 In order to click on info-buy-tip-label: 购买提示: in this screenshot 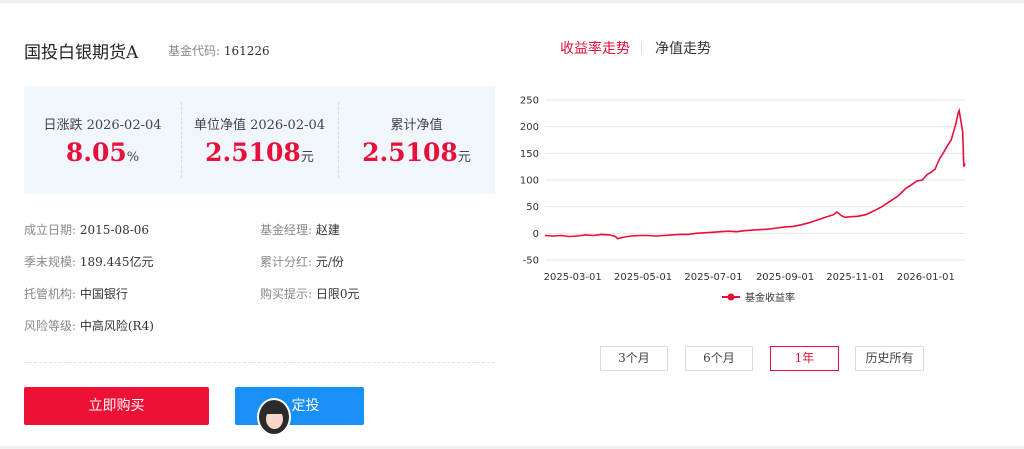, I will do `click(286, 294)`.